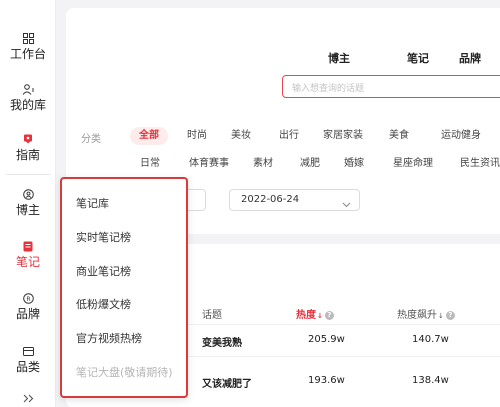 Image resolution: width=500 pixels, height=407 pixels. What do you see at coordinates (109, 338) in the screenshot?
I see `menu-item-official-video-rank: 官方视频热榜` at bounding box center [109, 338].